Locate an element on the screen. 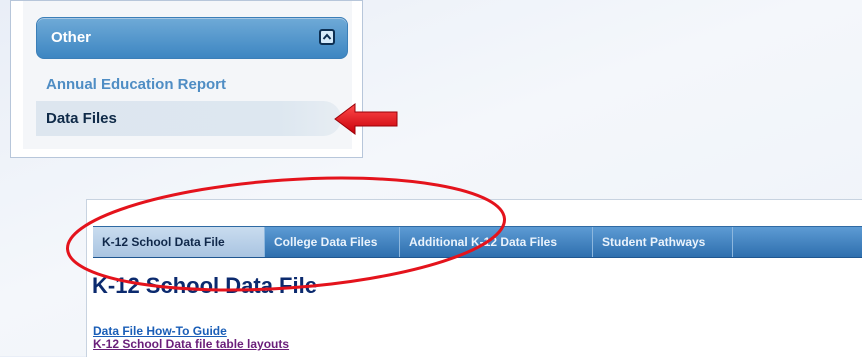 The height and width of the screenshot is (357, 862). link-data-file-how-to-guide: Data File How-To Guide is located at coordinates (160, 331).